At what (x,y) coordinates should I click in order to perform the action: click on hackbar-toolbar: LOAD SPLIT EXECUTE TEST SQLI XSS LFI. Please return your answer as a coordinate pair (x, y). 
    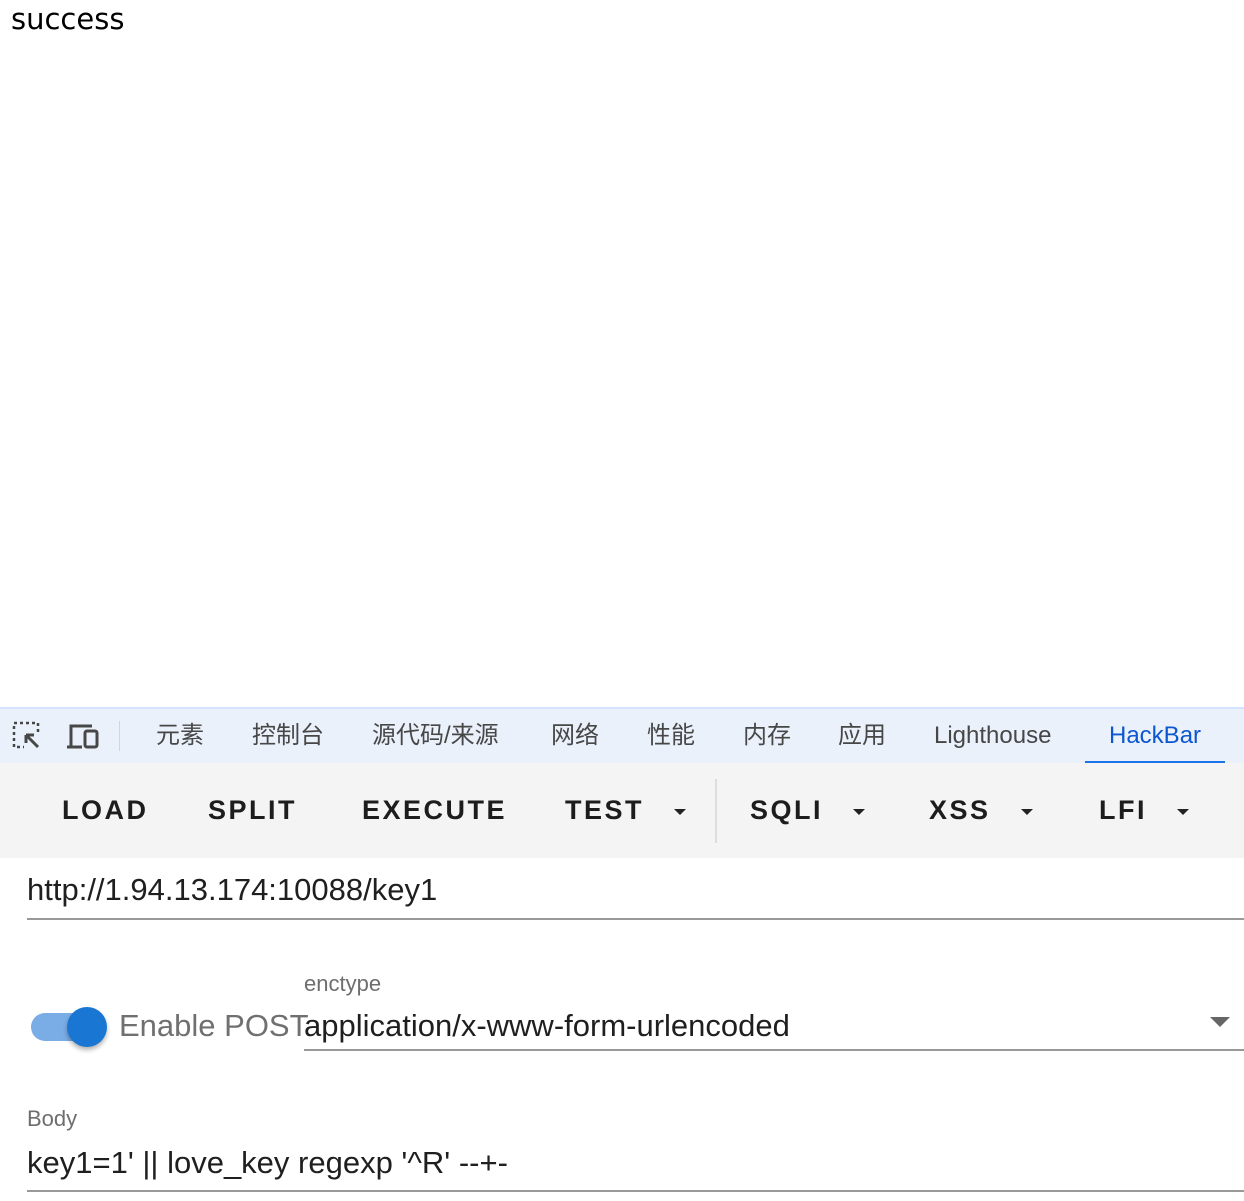
    Looking at the image, I should click on (622, 810).